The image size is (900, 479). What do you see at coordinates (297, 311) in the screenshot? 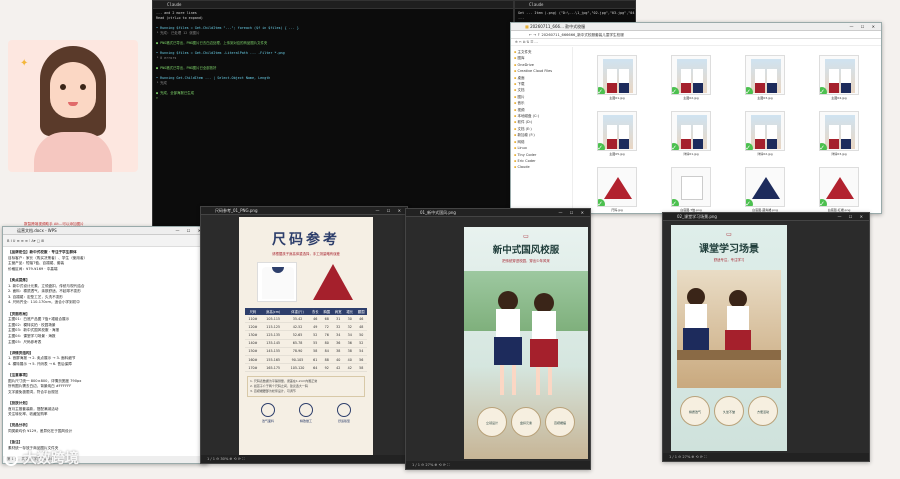
I see `table-header: 体重(斤)` at bounding box center [297, 311].